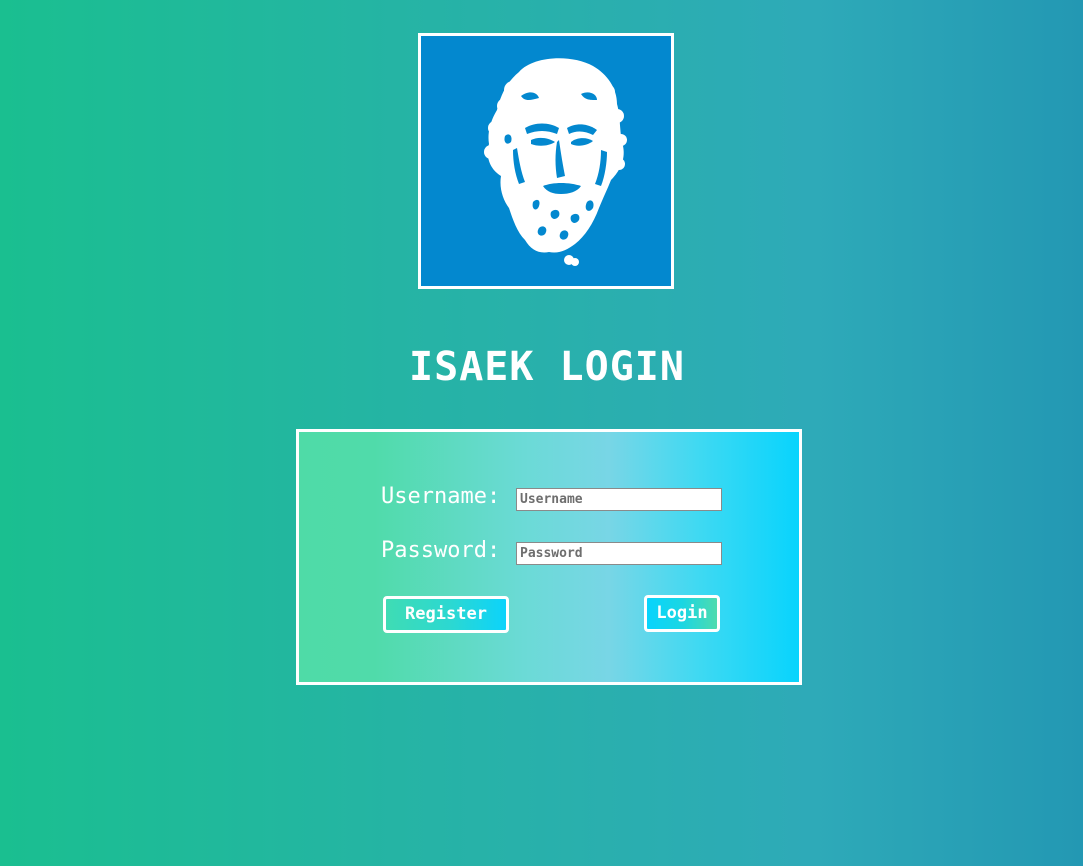  I want to click on username-label: Username:, so click(441, 496).